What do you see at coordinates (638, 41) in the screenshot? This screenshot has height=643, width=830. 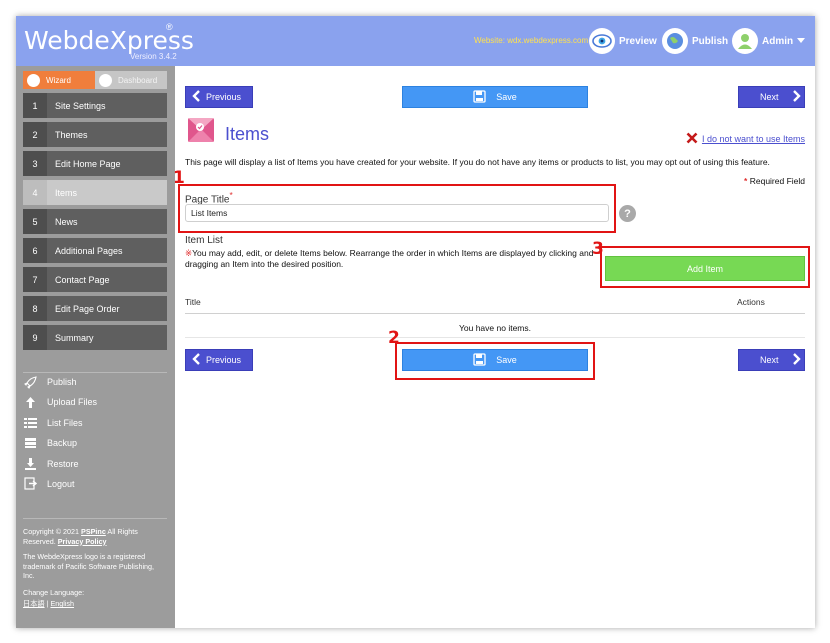 I see `preview-label: Preview` at bounding box center [638, 41].